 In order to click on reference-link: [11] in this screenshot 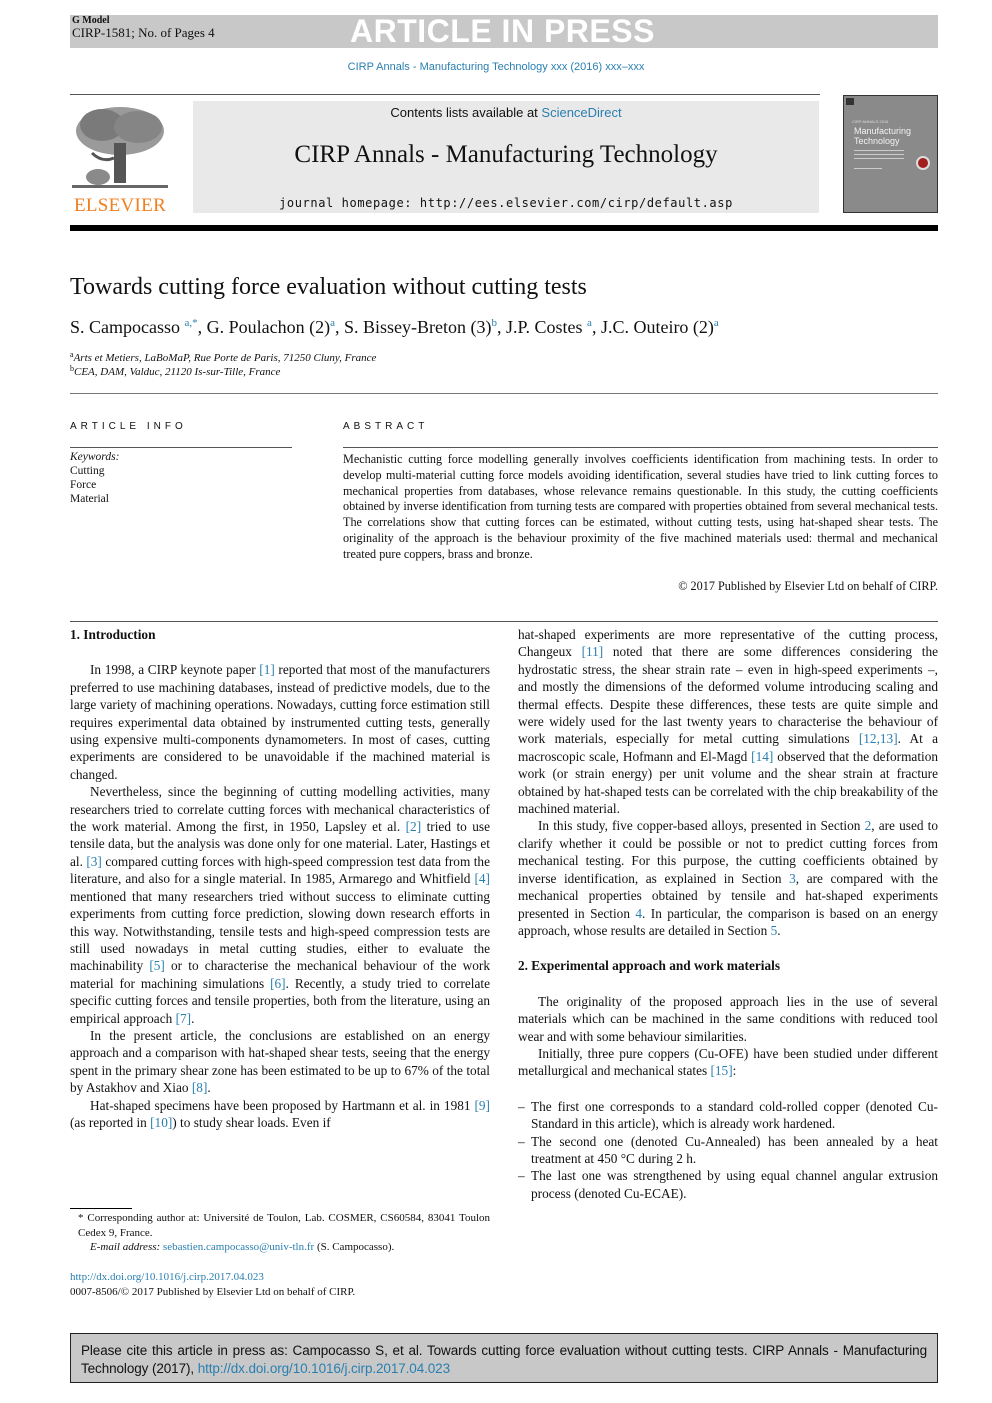, I will do `click(593, 651)`.